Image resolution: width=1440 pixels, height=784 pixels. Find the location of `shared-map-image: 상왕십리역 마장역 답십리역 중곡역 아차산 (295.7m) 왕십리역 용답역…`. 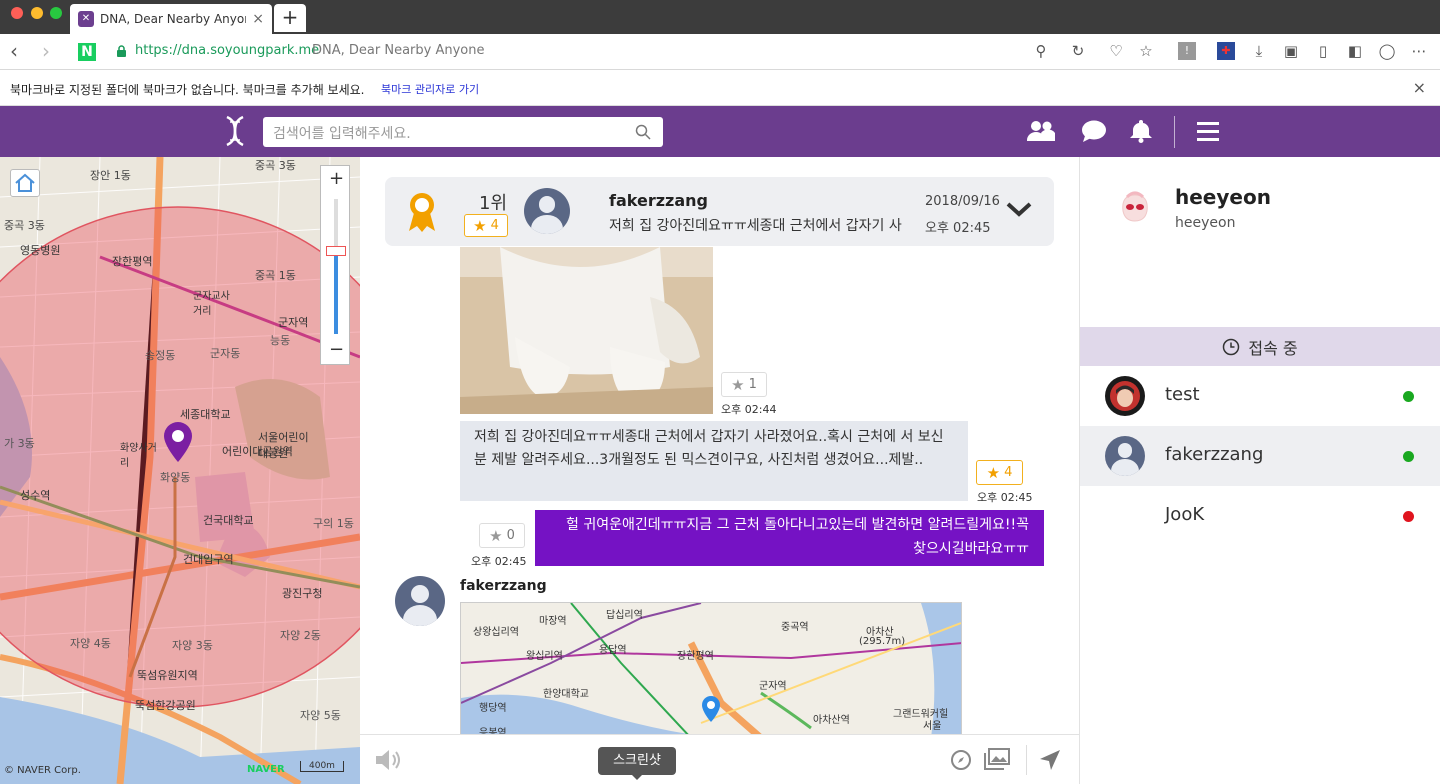

shared-map-image: 상왕십리역 마장역 답십리역 중곡역 아차산 (295.7m) 왕십리역 용답역… is located at coordinates (711, 669).